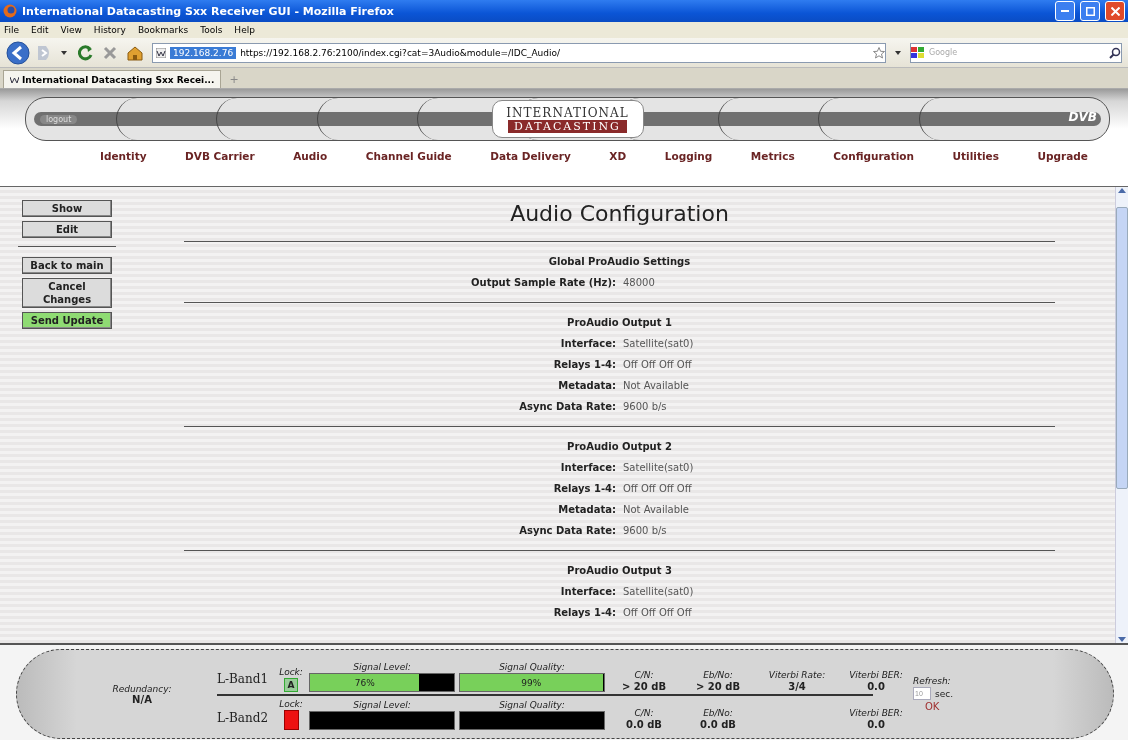 The image size is (1128, 740). What do you see at coordinates (208, 11) in the screenshot?
I see `window-title: International Datacasting Sxx Receiver GUI - Mozilla Firefox` at bounding box center [208, 11].